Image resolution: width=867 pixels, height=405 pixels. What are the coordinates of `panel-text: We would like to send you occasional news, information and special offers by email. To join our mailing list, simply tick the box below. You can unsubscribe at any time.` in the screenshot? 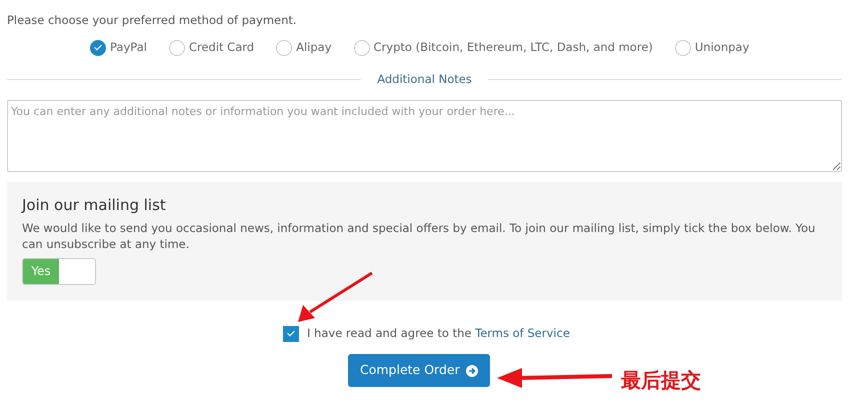 It's located at (419, 236).